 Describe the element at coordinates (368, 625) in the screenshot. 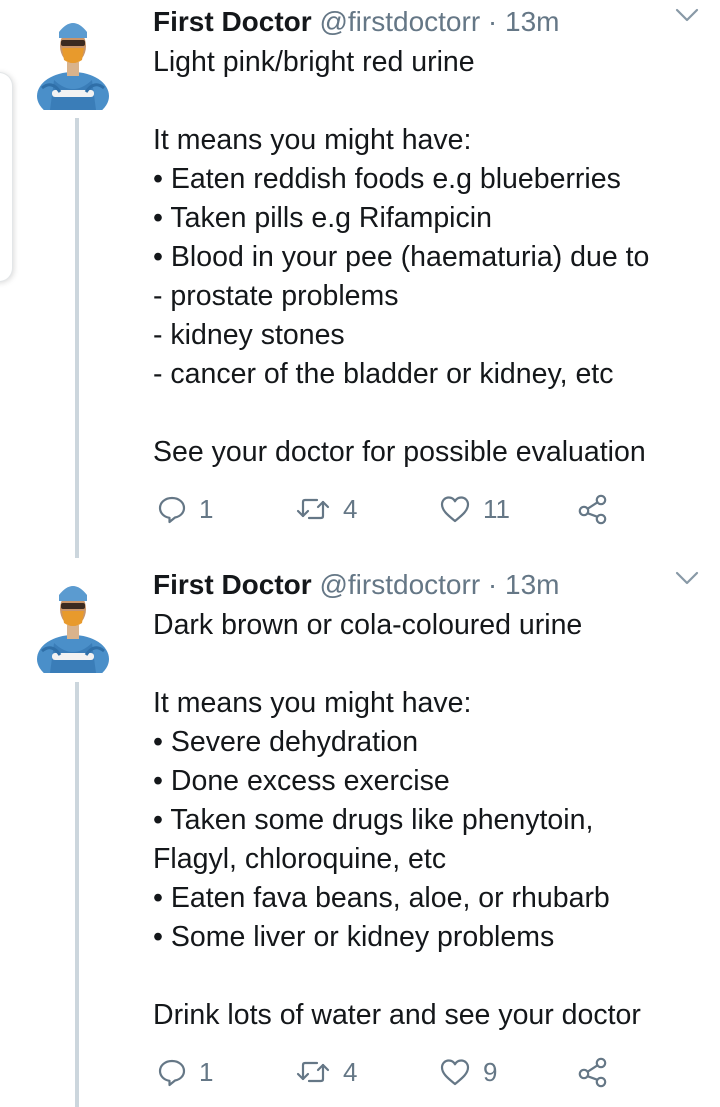

I see `tweet-text-line: Dark brown or cola-coloured urine` at that location.